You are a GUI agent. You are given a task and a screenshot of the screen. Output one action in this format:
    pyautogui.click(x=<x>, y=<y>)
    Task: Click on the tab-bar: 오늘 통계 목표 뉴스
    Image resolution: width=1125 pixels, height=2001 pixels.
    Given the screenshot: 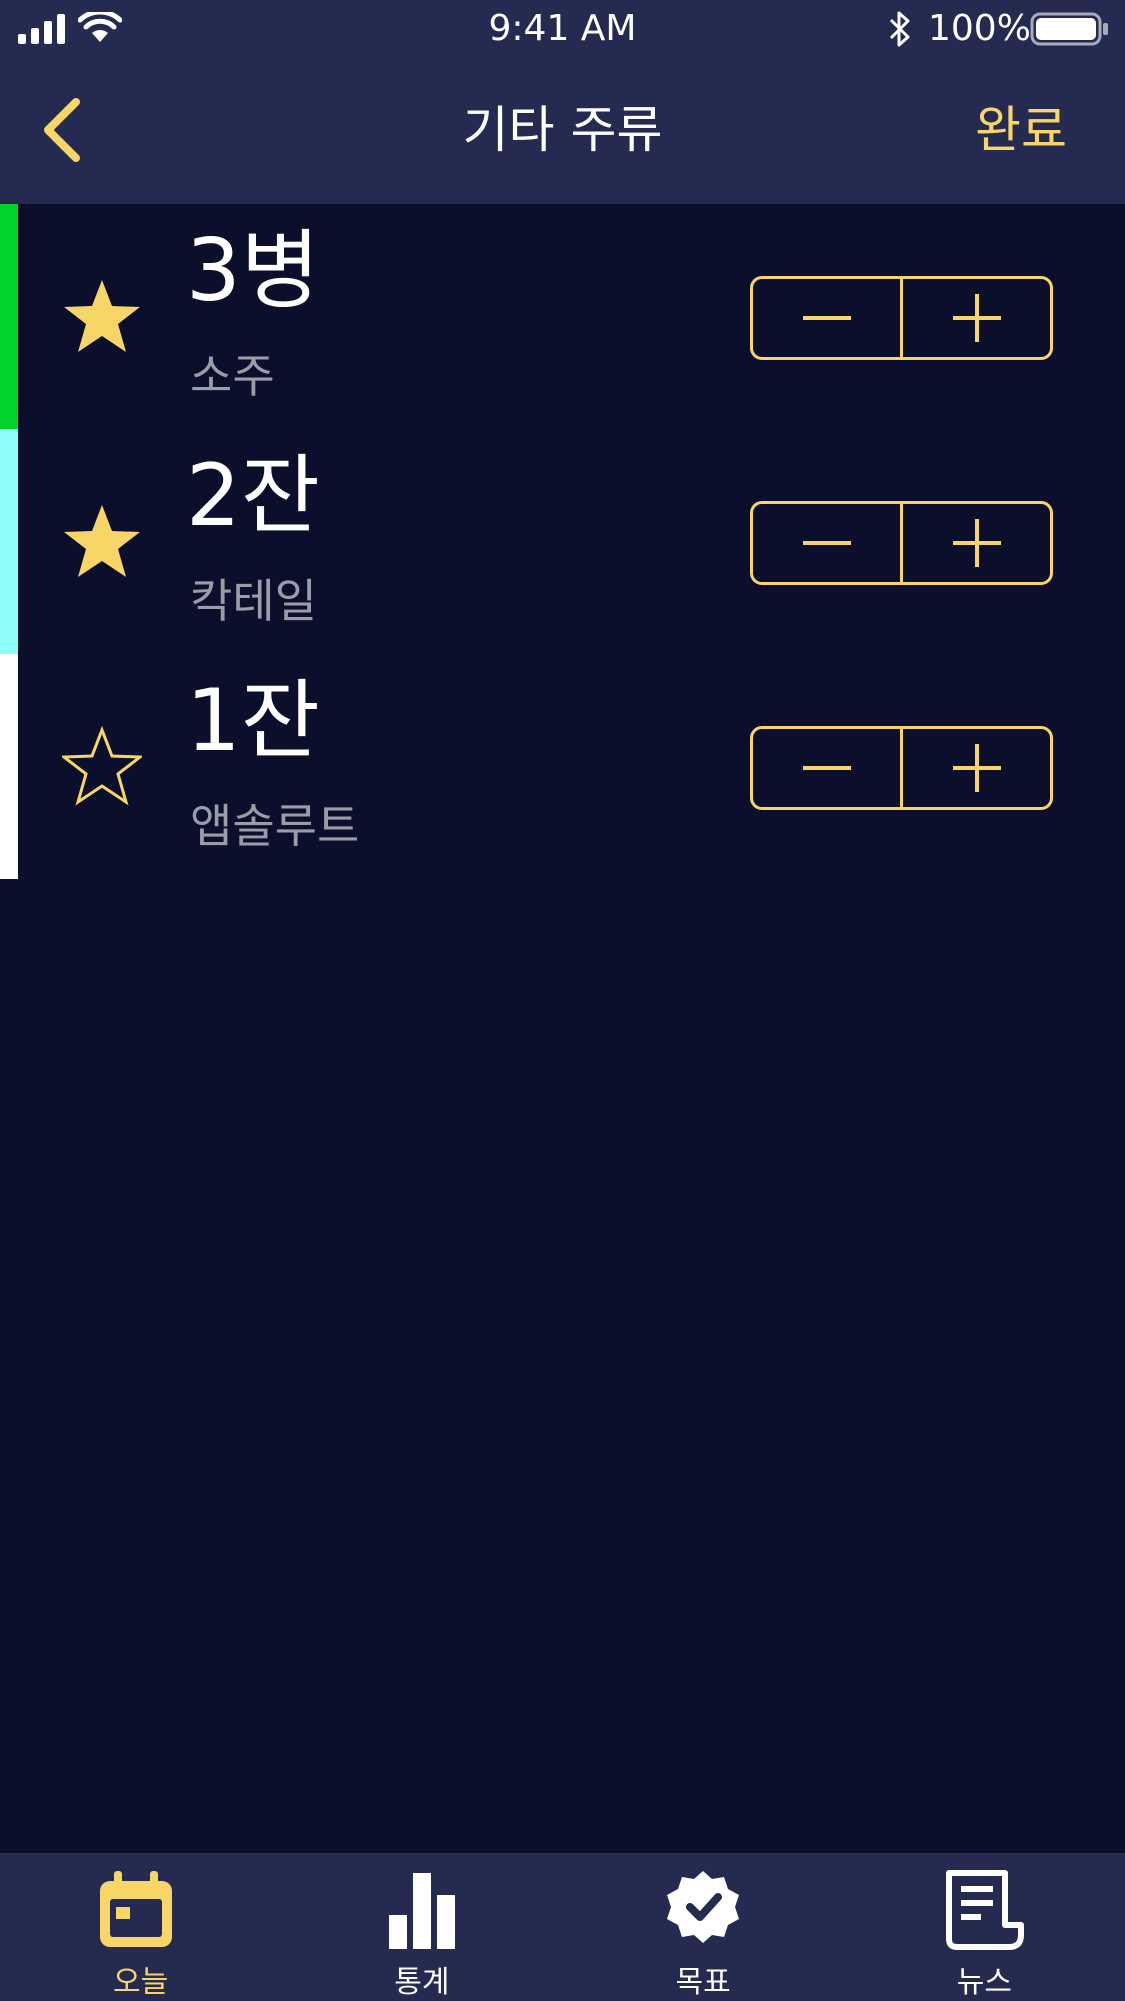 What is the action you would take?
    pyautogui.click(x=562, y=1927)
    